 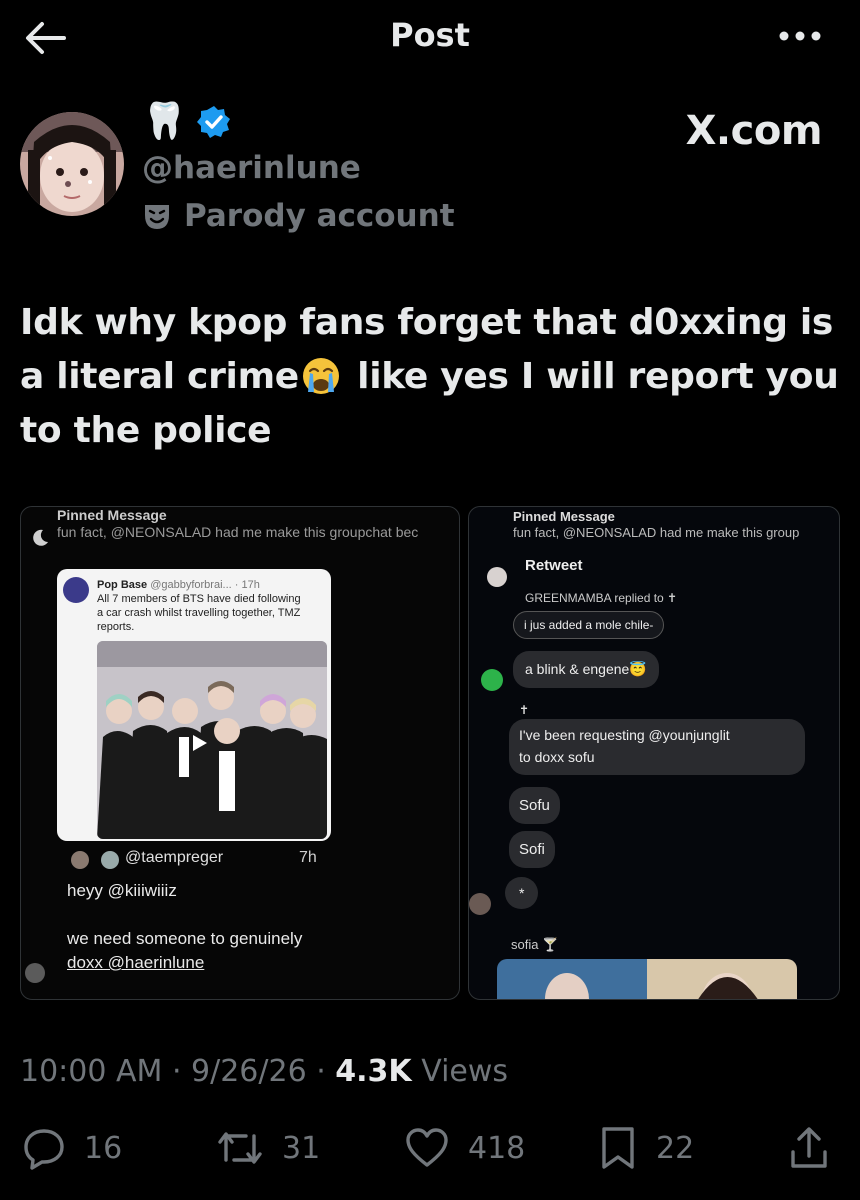 I want to click on more-options-button, so click(x=800, y=36).